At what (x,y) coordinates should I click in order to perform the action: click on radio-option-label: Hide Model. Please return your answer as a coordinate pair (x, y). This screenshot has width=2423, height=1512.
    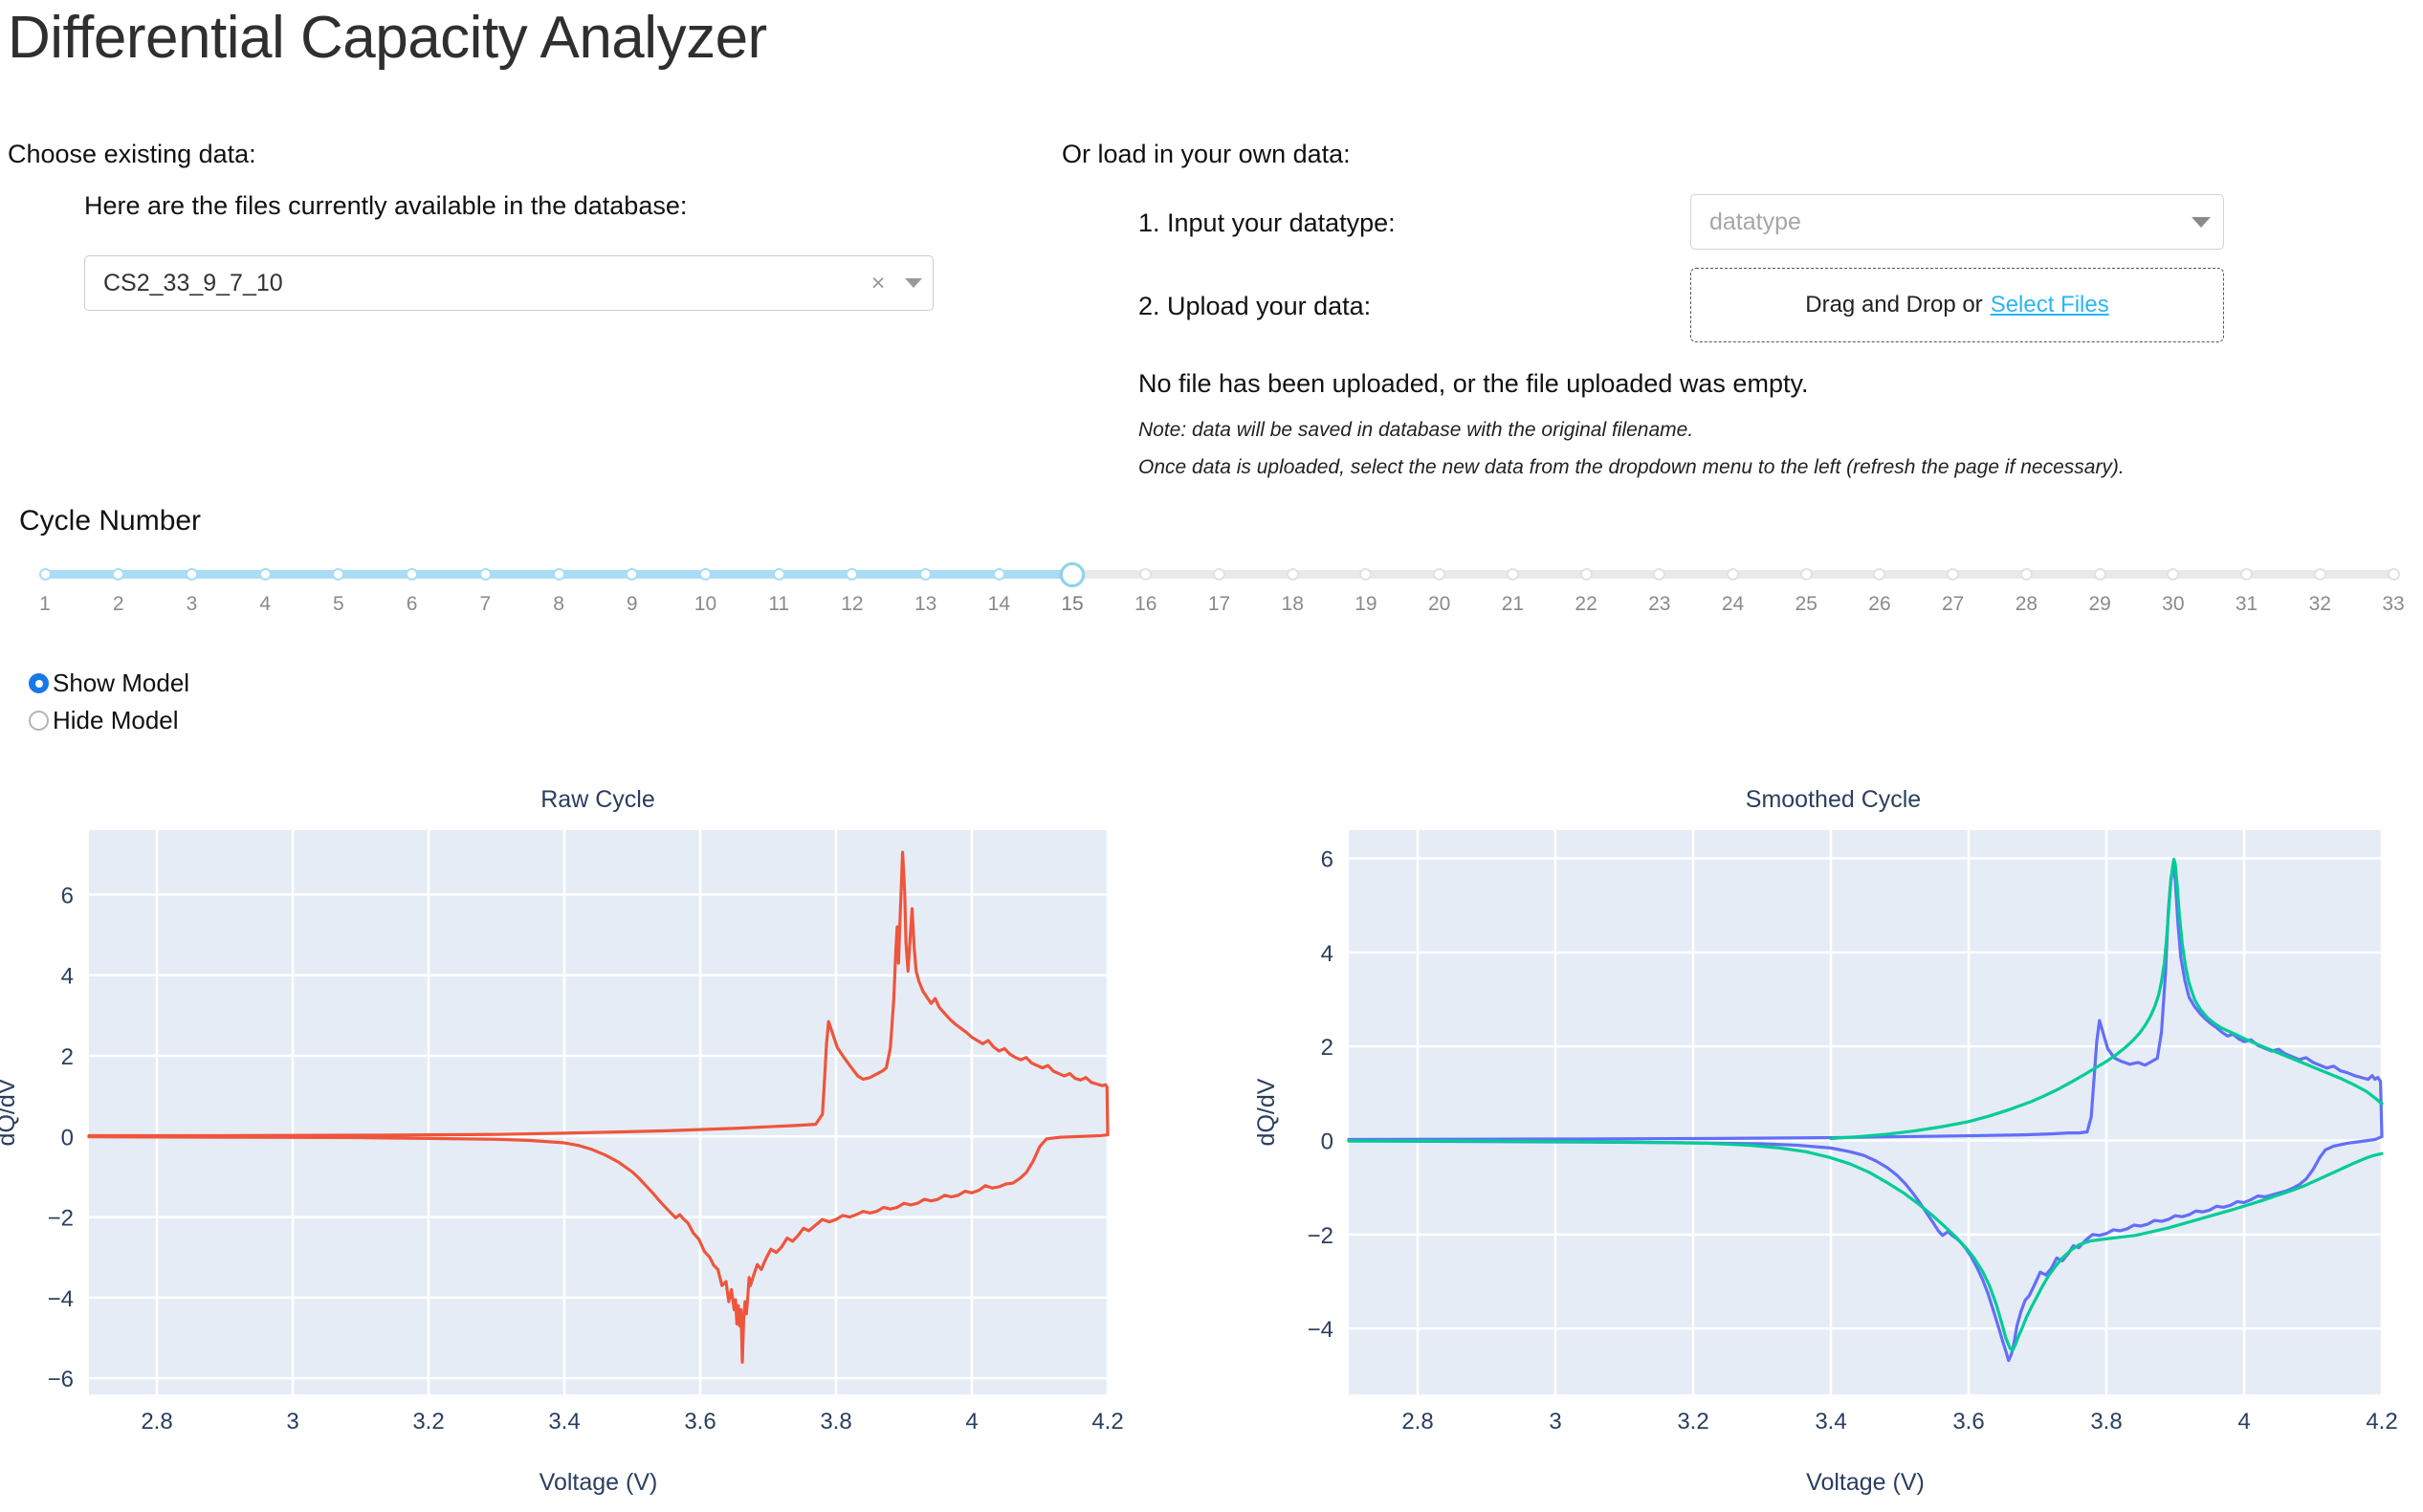
    Looking at the image, I should click on (116, 720).